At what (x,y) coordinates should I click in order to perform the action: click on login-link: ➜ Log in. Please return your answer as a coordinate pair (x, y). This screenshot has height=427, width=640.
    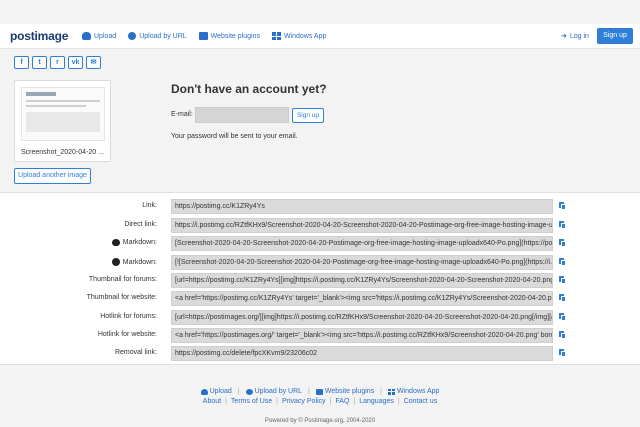
    Looking at the image, I should click on (575, 36).